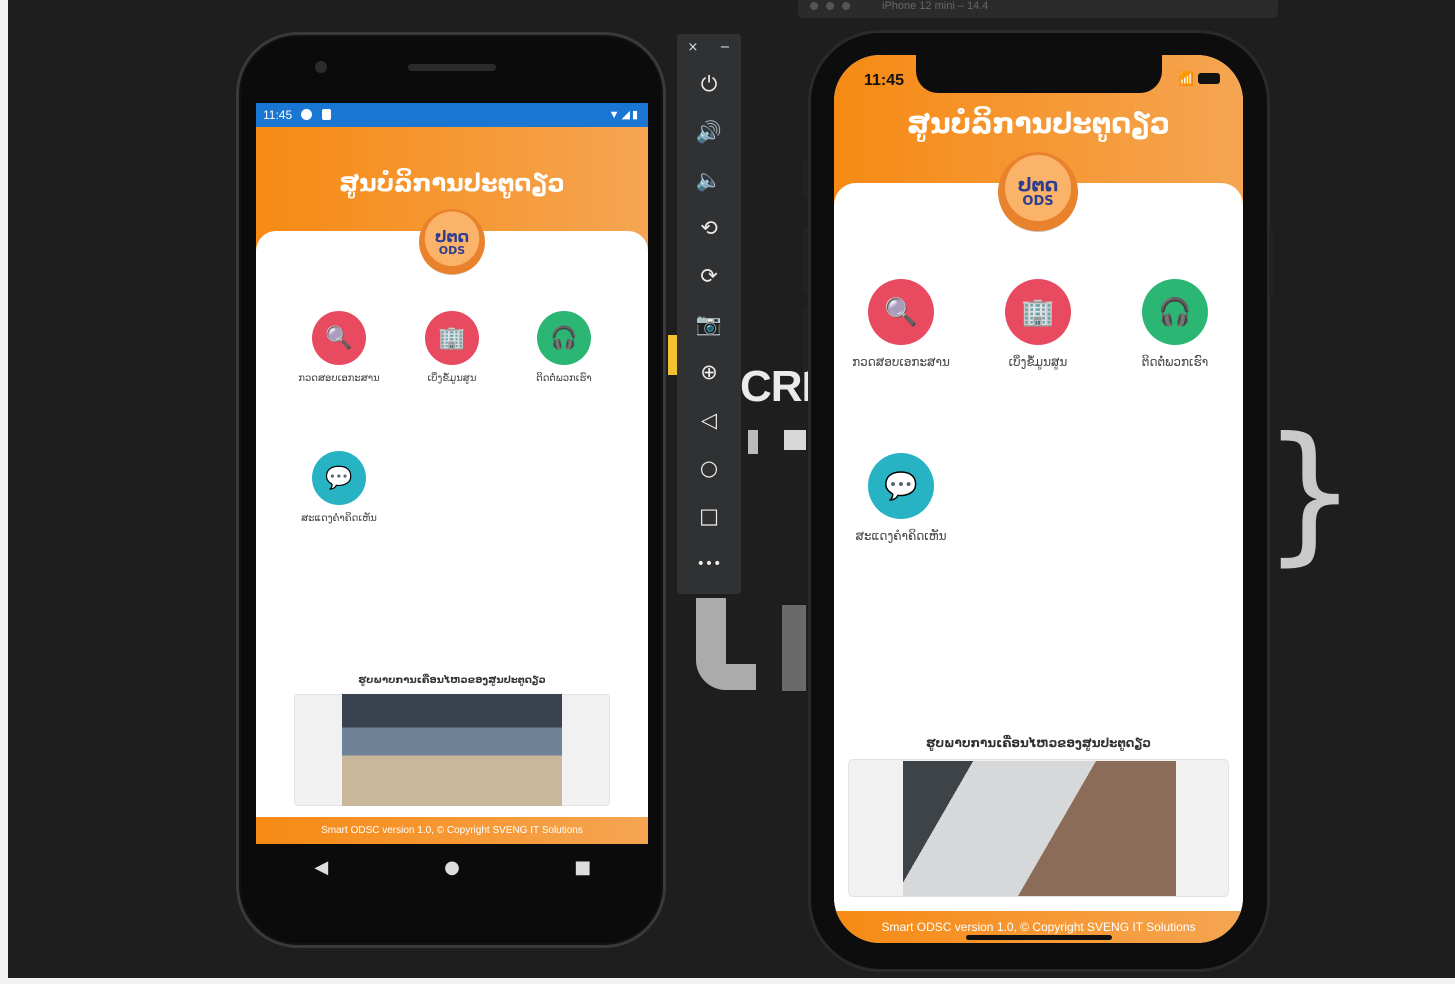  I want to click on close-icon: ×, so click(693, 47).